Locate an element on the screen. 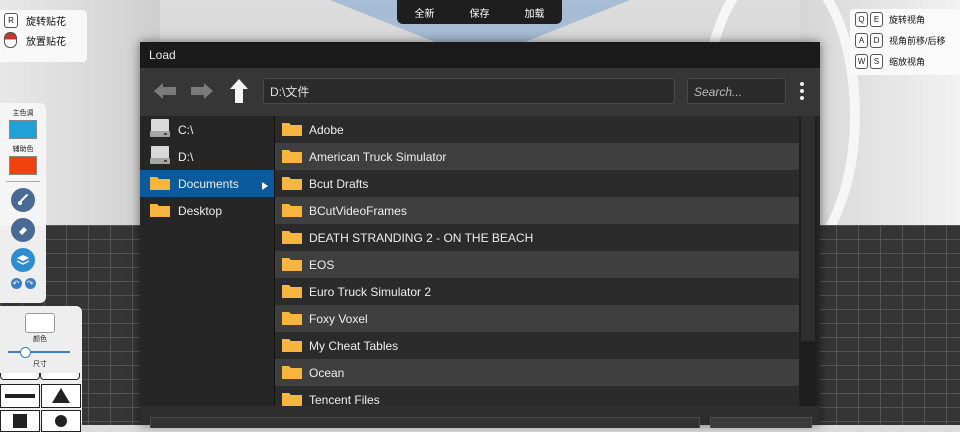  line-shape-button is located at coordinates (20, 396).